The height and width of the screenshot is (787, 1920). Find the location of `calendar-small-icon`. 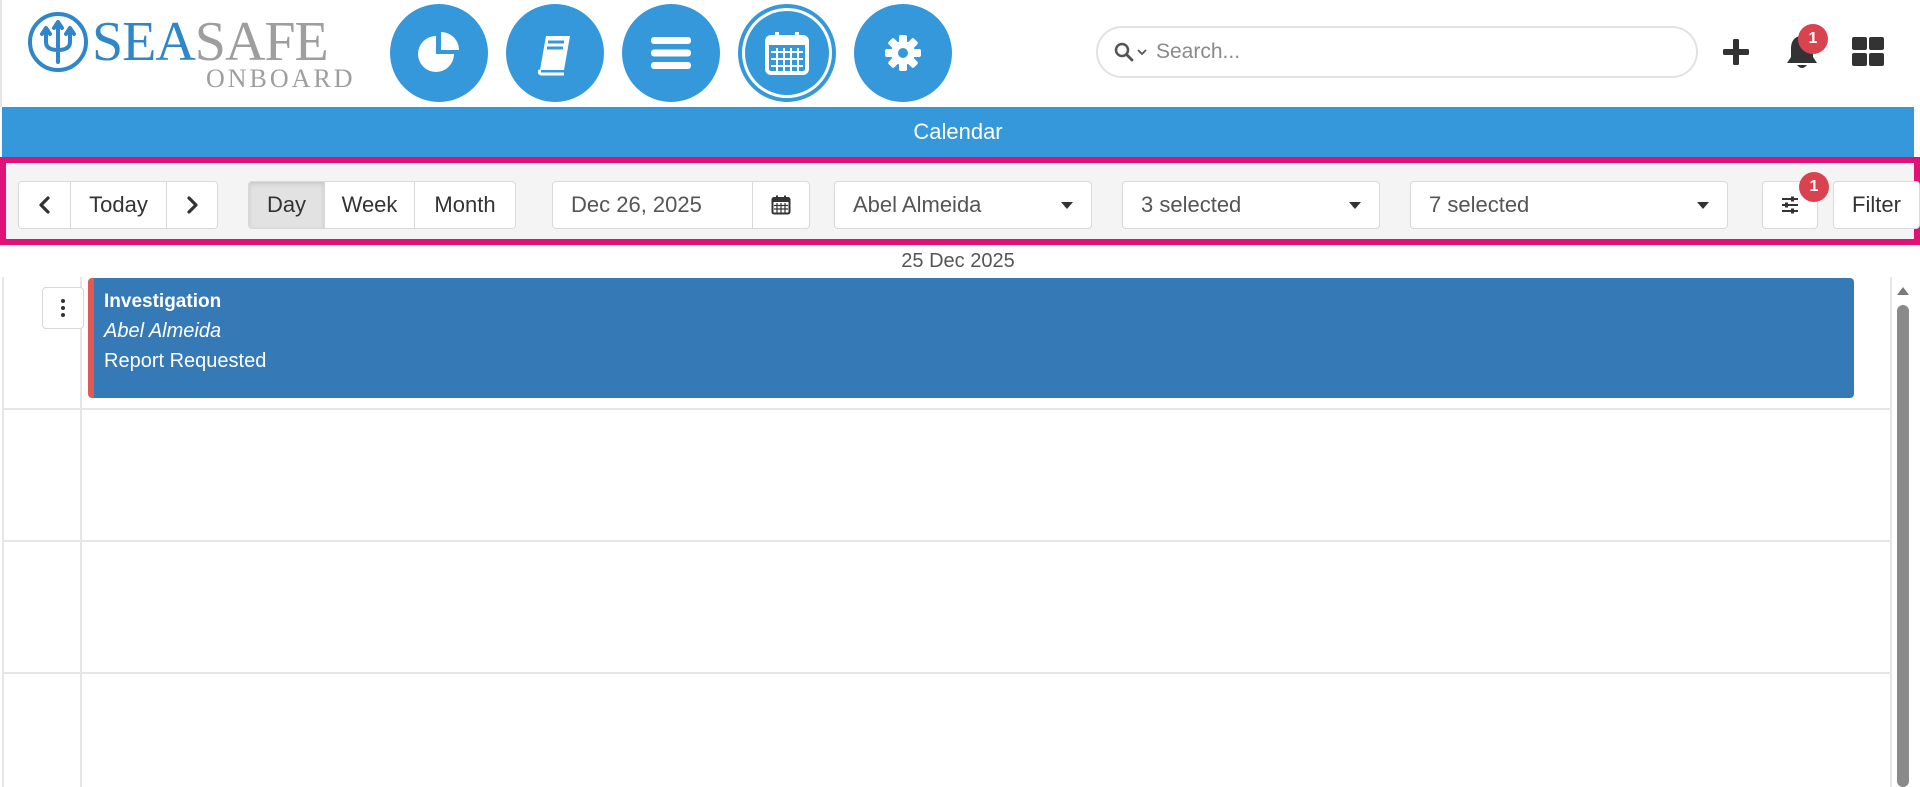

calendar-small-icon is located at coordinates (781, 205).